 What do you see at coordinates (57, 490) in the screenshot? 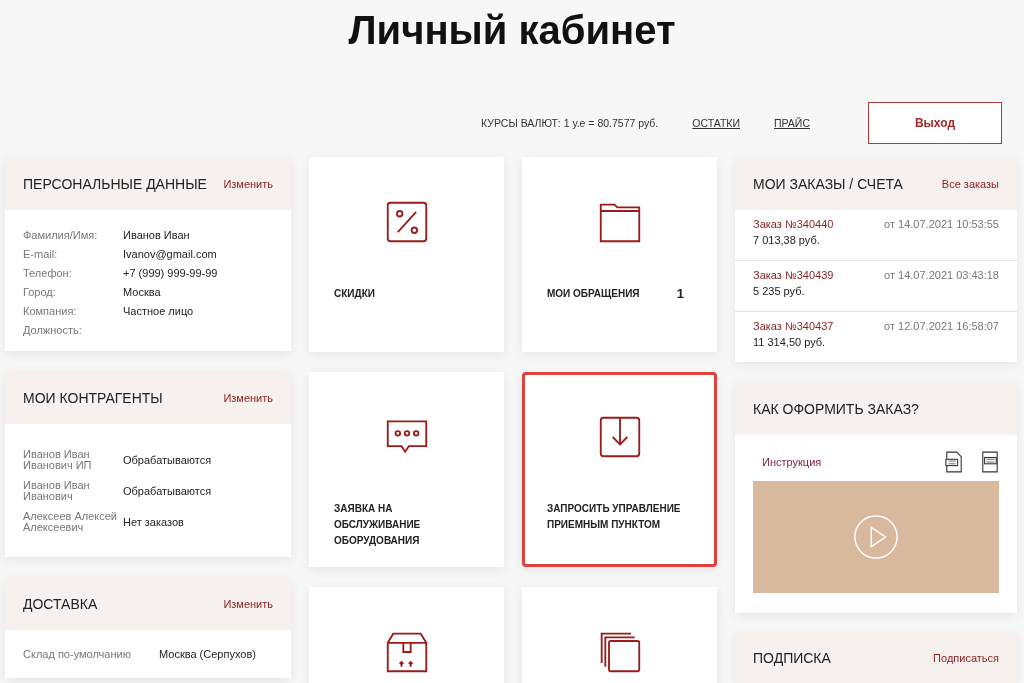
I see `contractor-name: Иванов Иван Иванович` at bounding box center [57, 490].